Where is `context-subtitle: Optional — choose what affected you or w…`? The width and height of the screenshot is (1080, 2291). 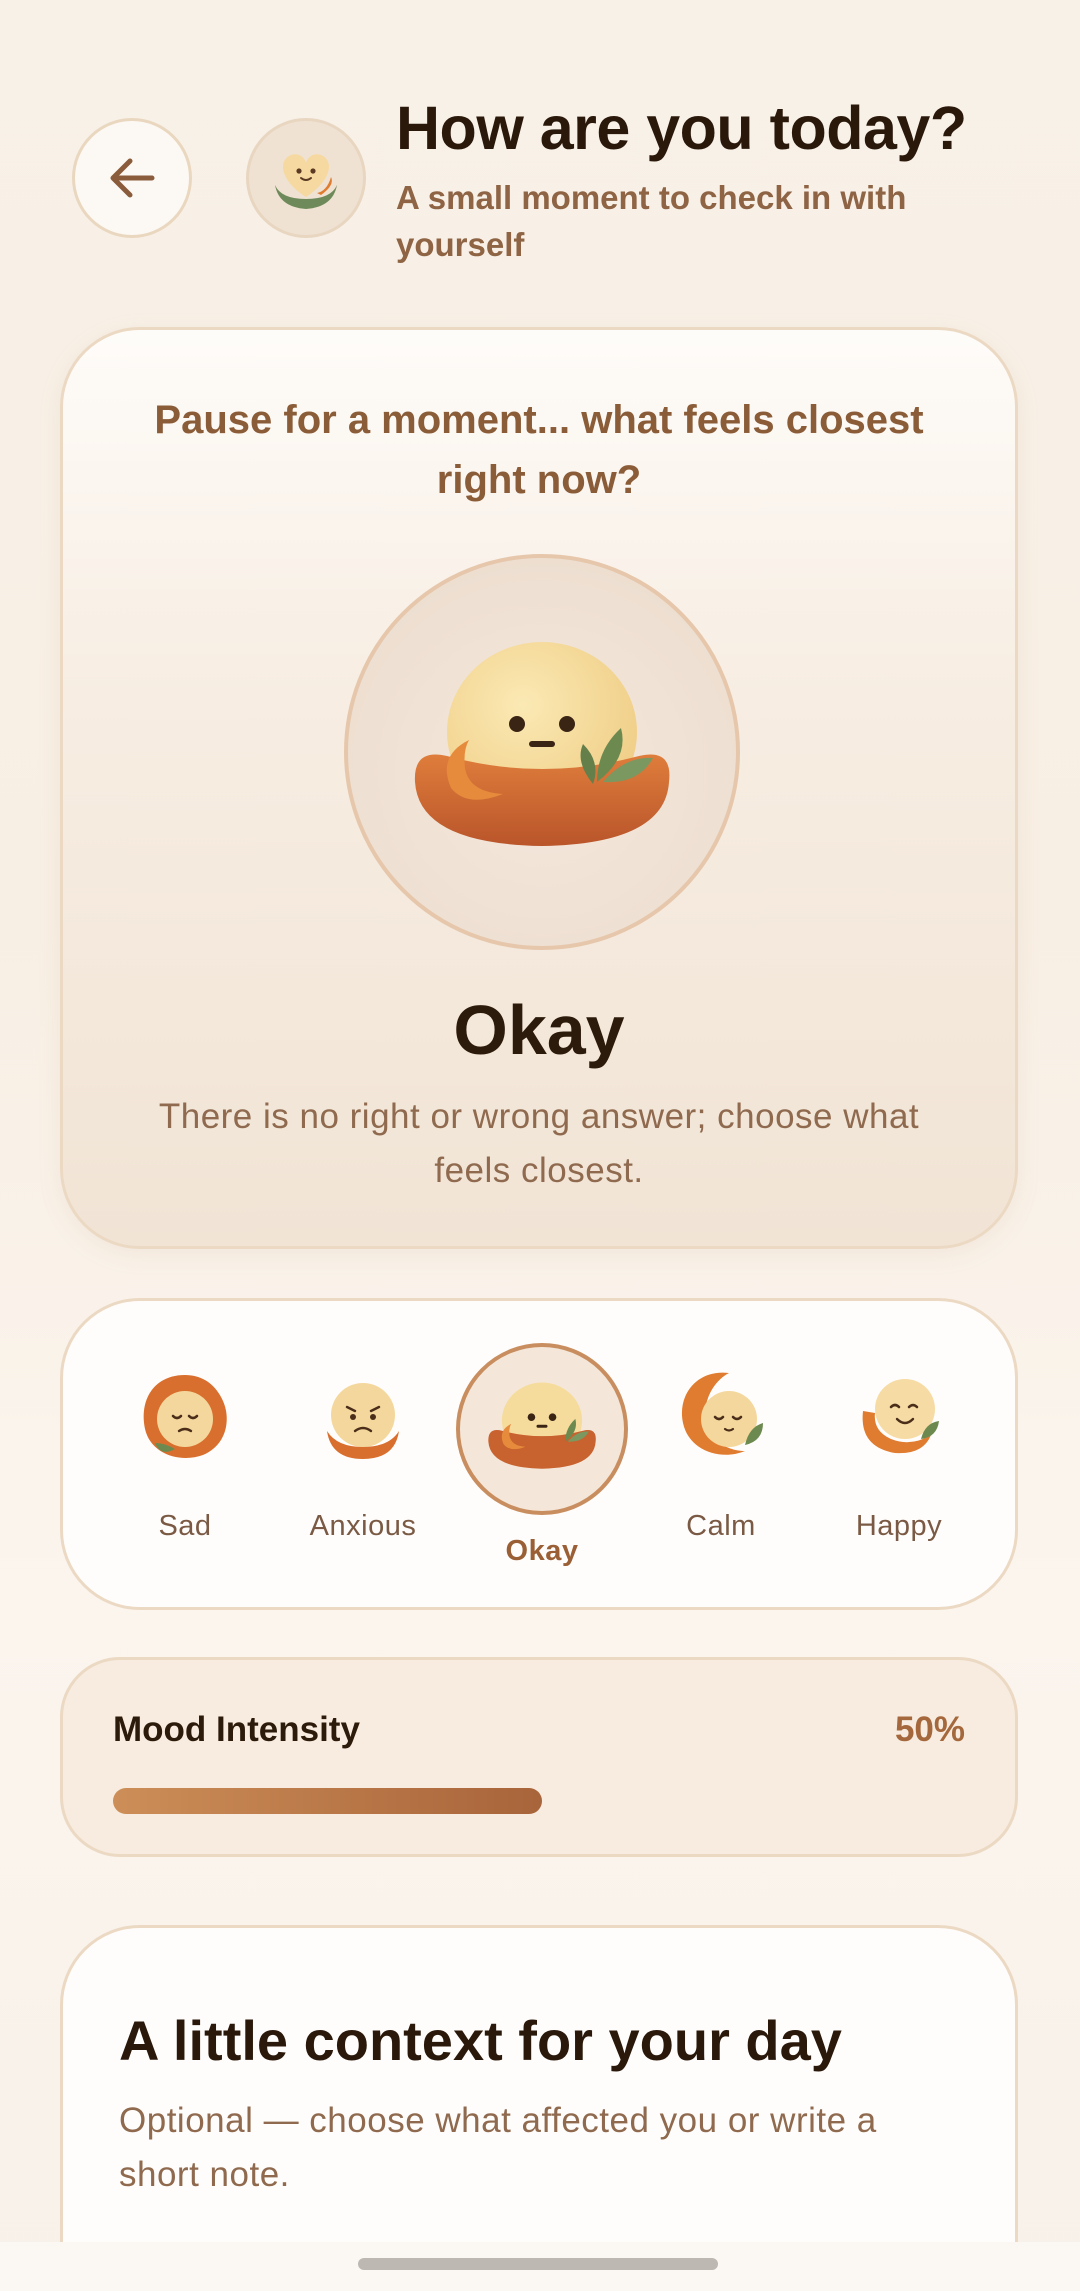
context-subtitle: Optional — choose what affected you or w… is located at coordinates (498, 2147).